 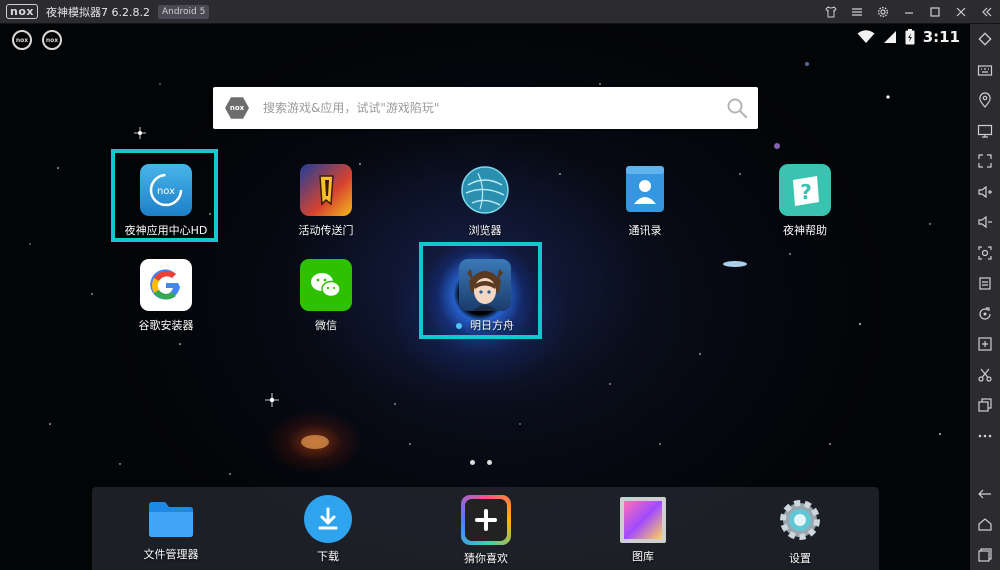 I want to click on more-dots-icon, so click(x=985, y=436).